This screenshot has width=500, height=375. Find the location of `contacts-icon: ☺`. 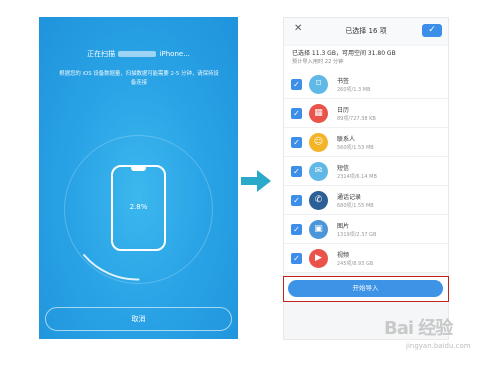

contacts-icon: ☺ is located at coordinates (318, 142).